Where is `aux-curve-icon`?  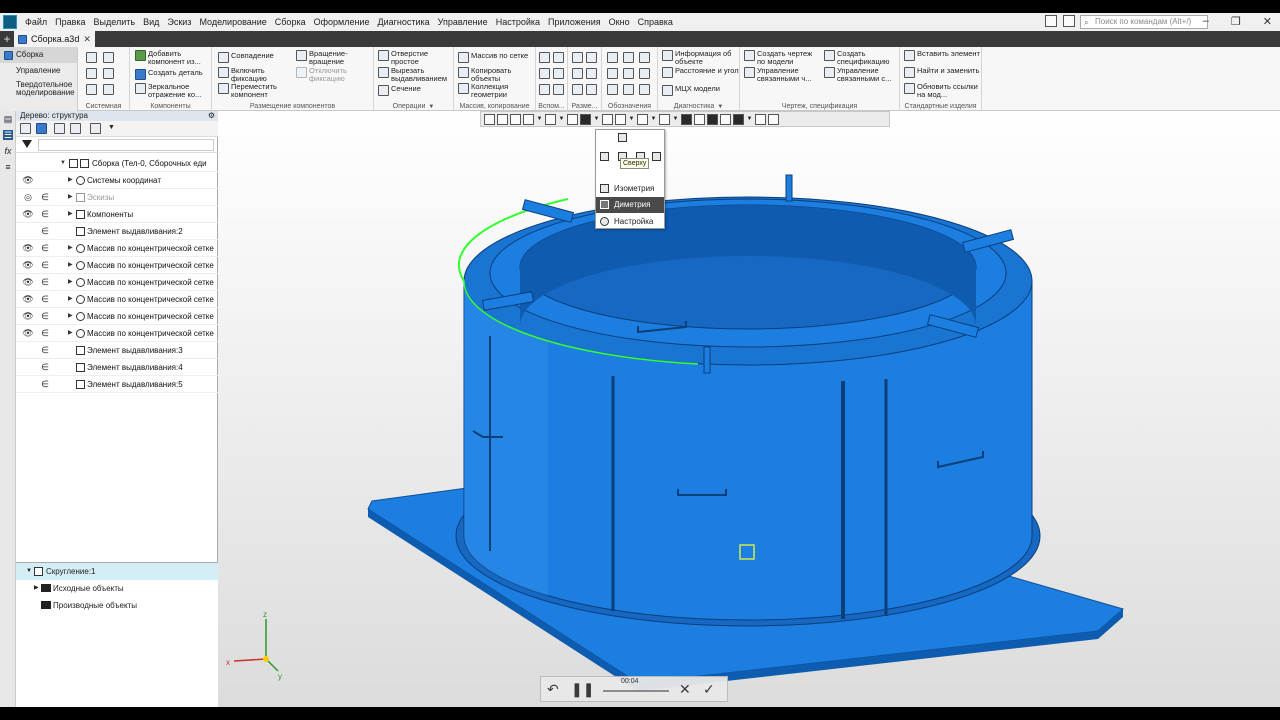 aux-curve-icon is located at coordinates (544, 89).